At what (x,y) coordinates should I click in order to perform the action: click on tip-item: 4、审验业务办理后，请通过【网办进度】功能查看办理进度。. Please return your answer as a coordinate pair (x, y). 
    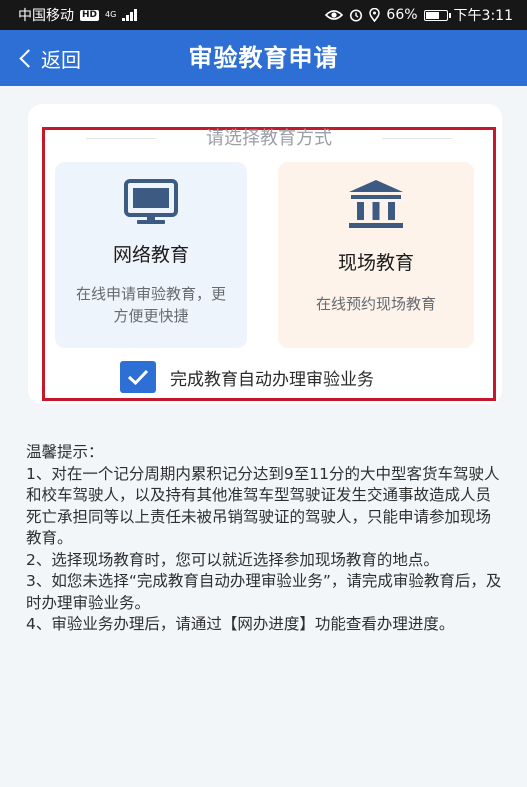
    Looking at the image, I should click on (240, 624).